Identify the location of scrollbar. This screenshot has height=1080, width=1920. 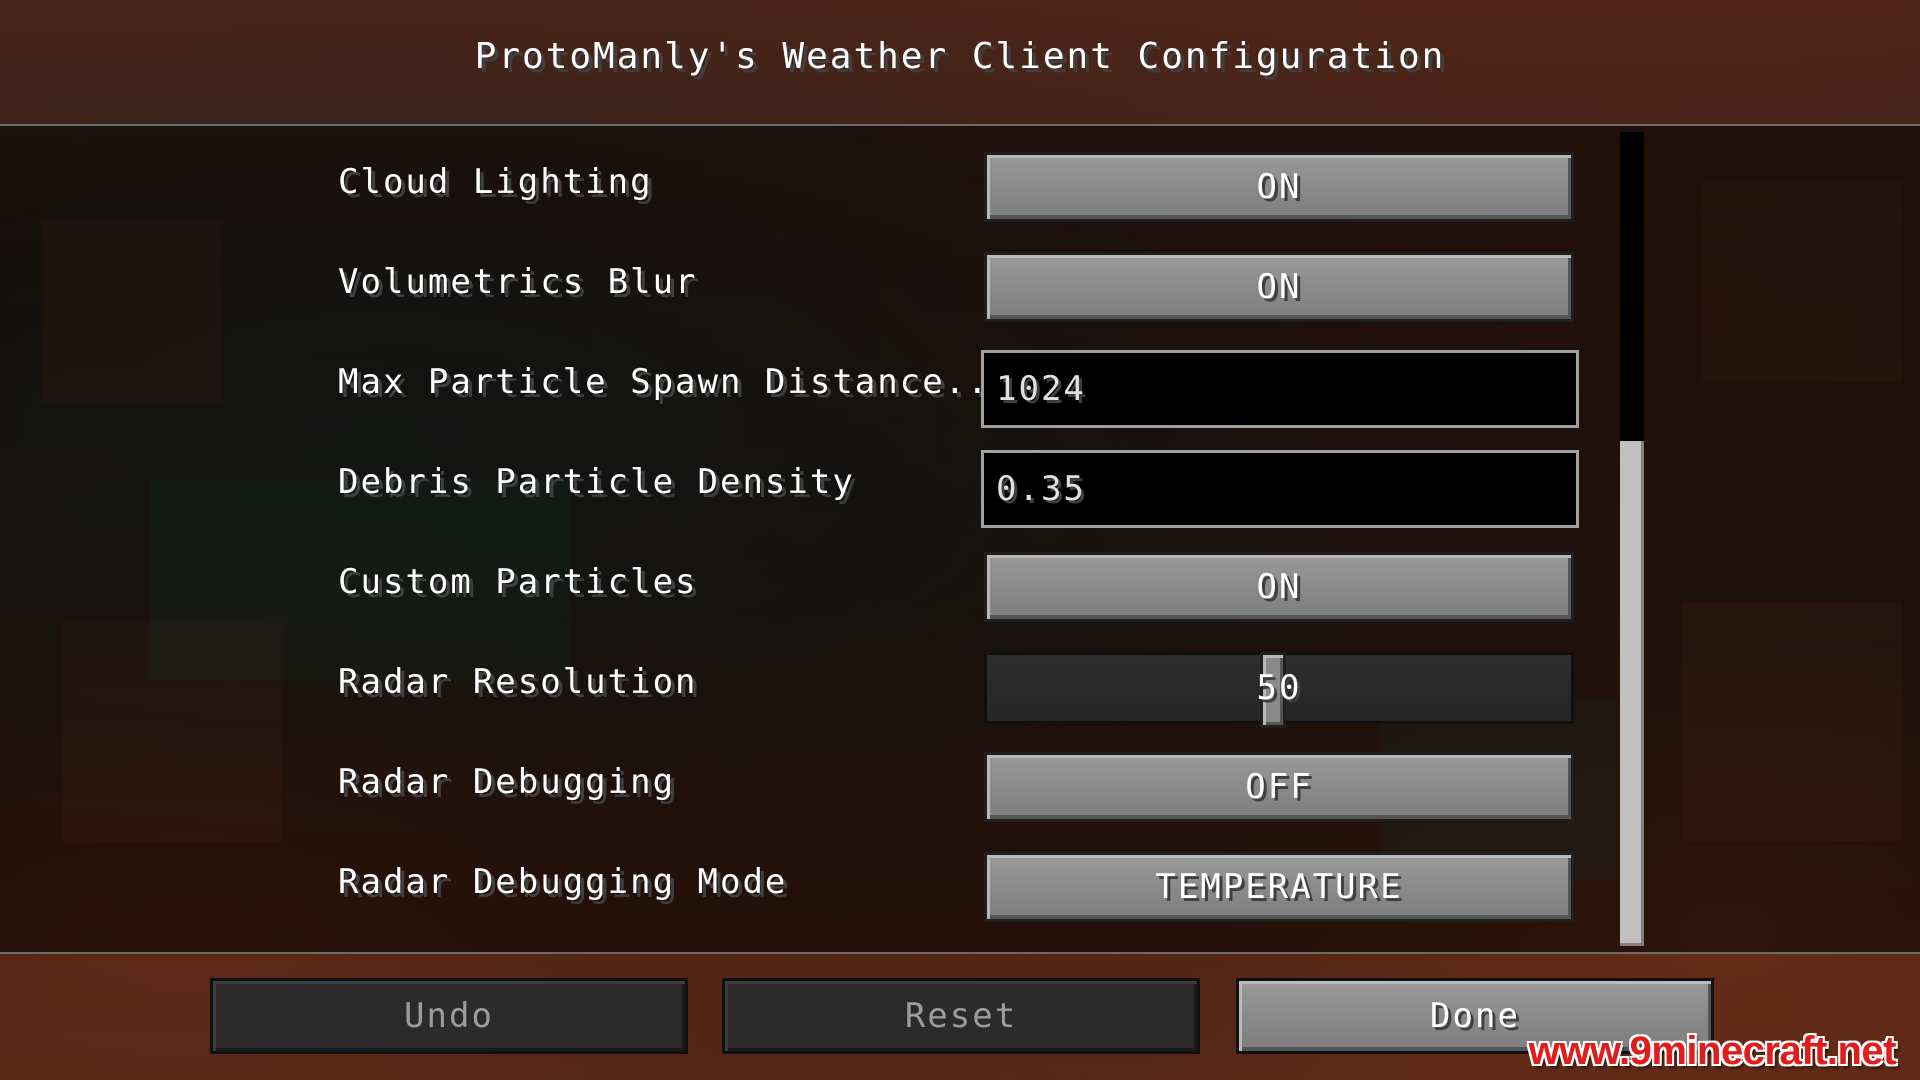
(1632, 539).